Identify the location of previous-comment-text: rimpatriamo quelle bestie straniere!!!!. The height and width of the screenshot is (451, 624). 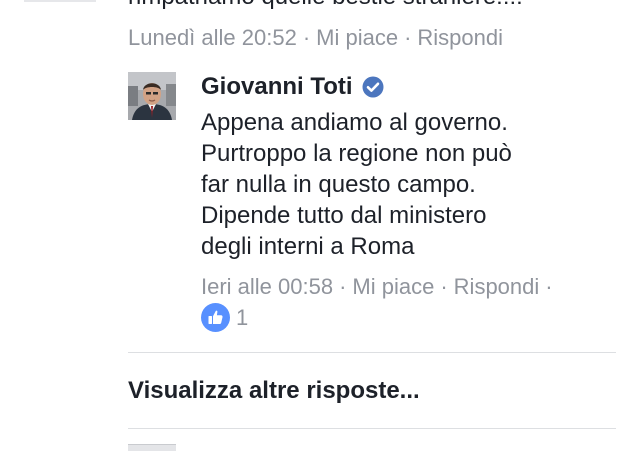
(325, 5).